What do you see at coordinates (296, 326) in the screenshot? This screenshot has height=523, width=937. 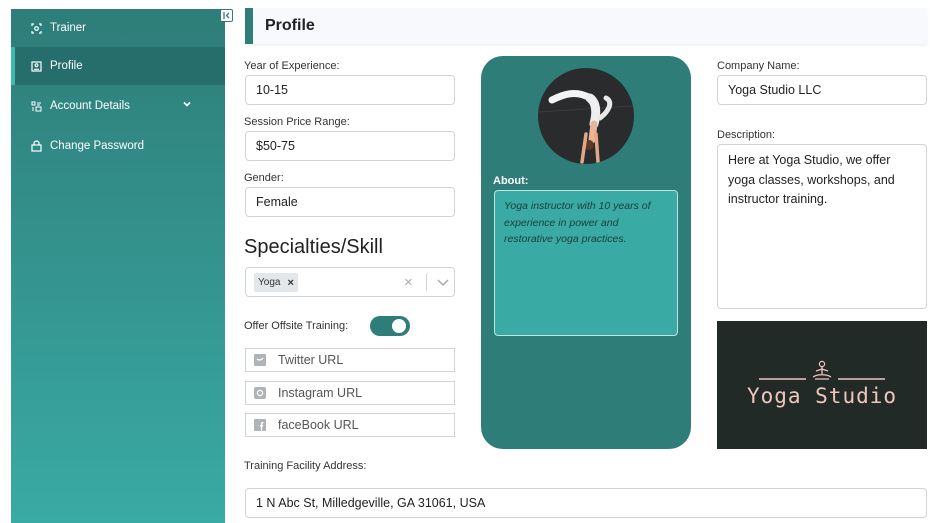 I see `offsite-label: Offer Offsite Training:` at bounding box center [296, 326].